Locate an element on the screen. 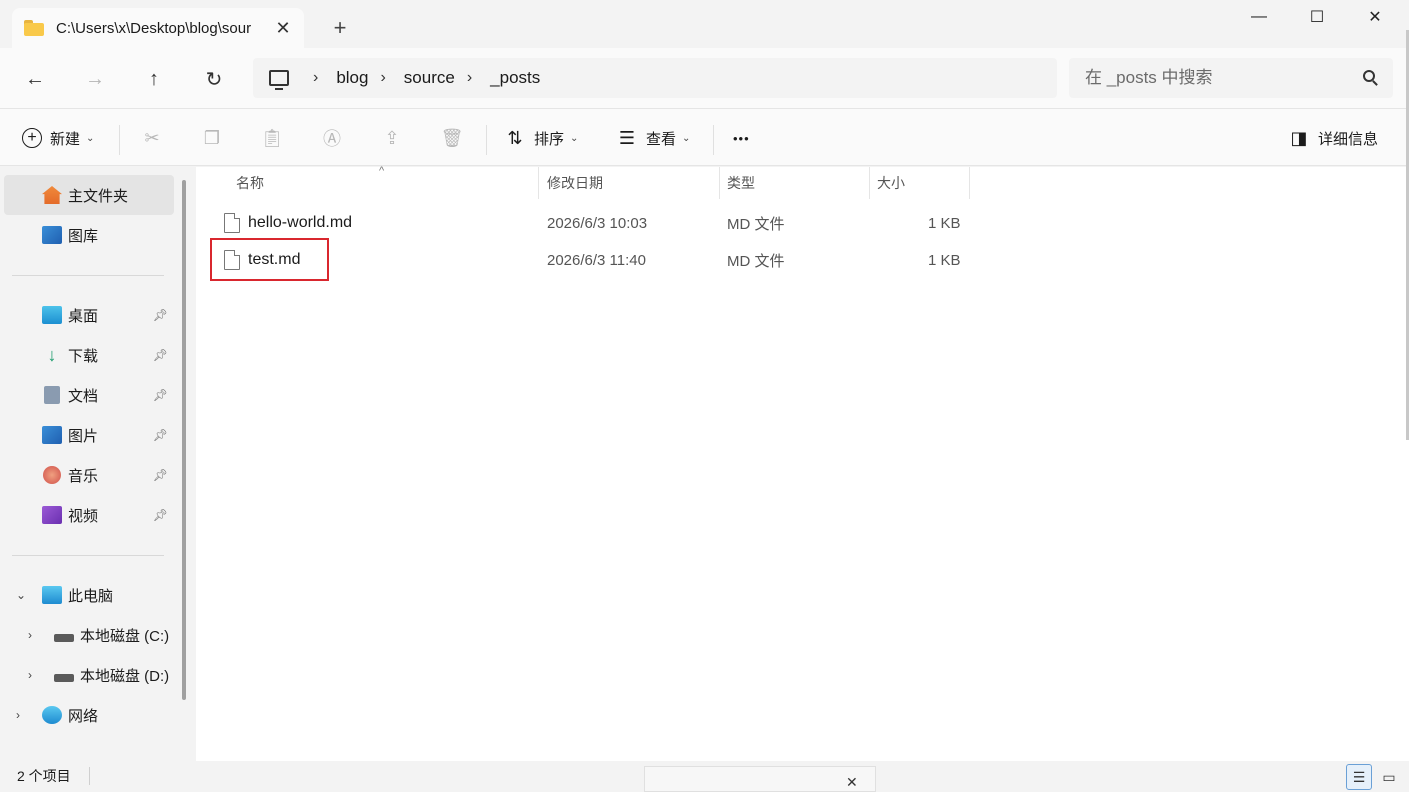  sidebar-item-home: 主文件夹 is located at coordinates (89, 195).